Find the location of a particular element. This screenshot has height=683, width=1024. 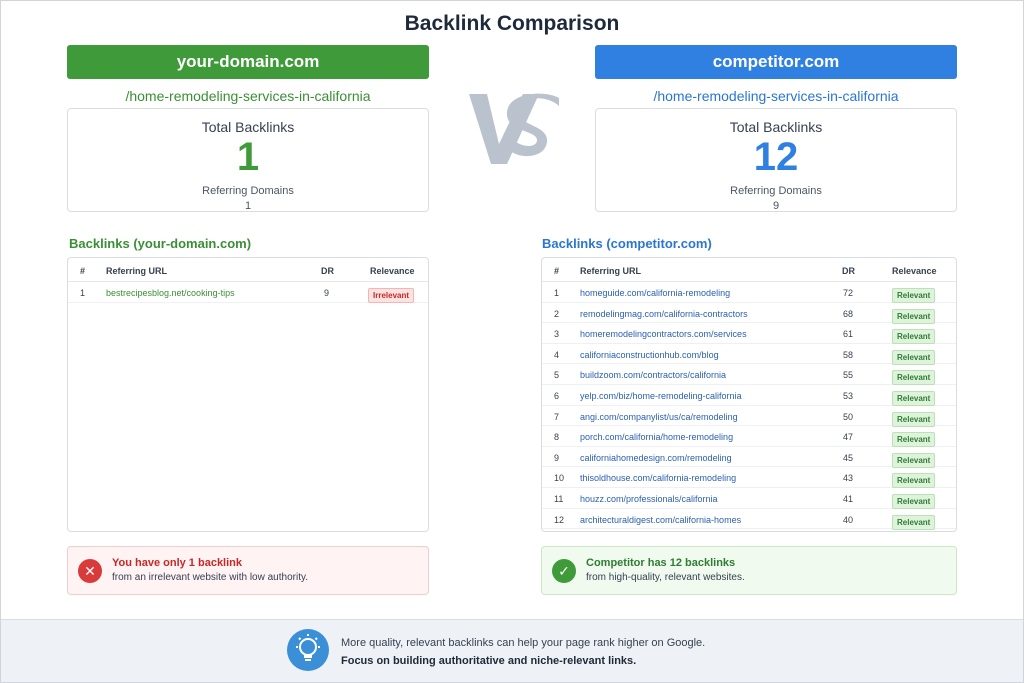

referring-url-link: houzz.com/professionals/california is located at coordinates (649, 499).